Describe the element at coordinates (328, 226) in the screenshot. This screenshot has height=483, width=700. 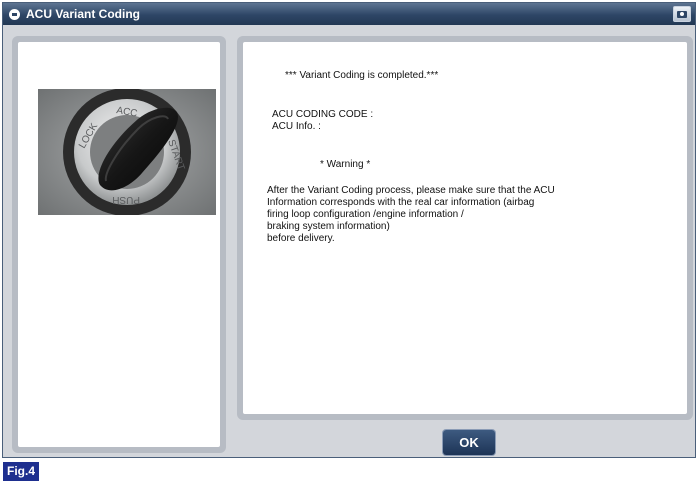
I see `warning-line: braking system information)` at that location.